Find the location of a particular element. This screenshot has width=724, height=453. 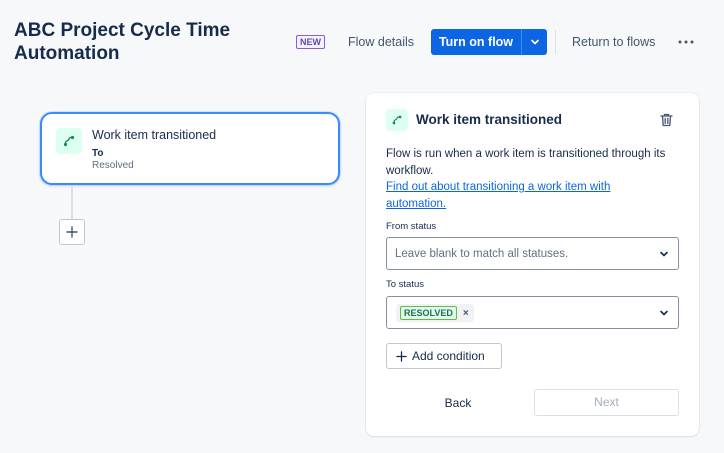

add-step-button is located at coordinates (72, 232).